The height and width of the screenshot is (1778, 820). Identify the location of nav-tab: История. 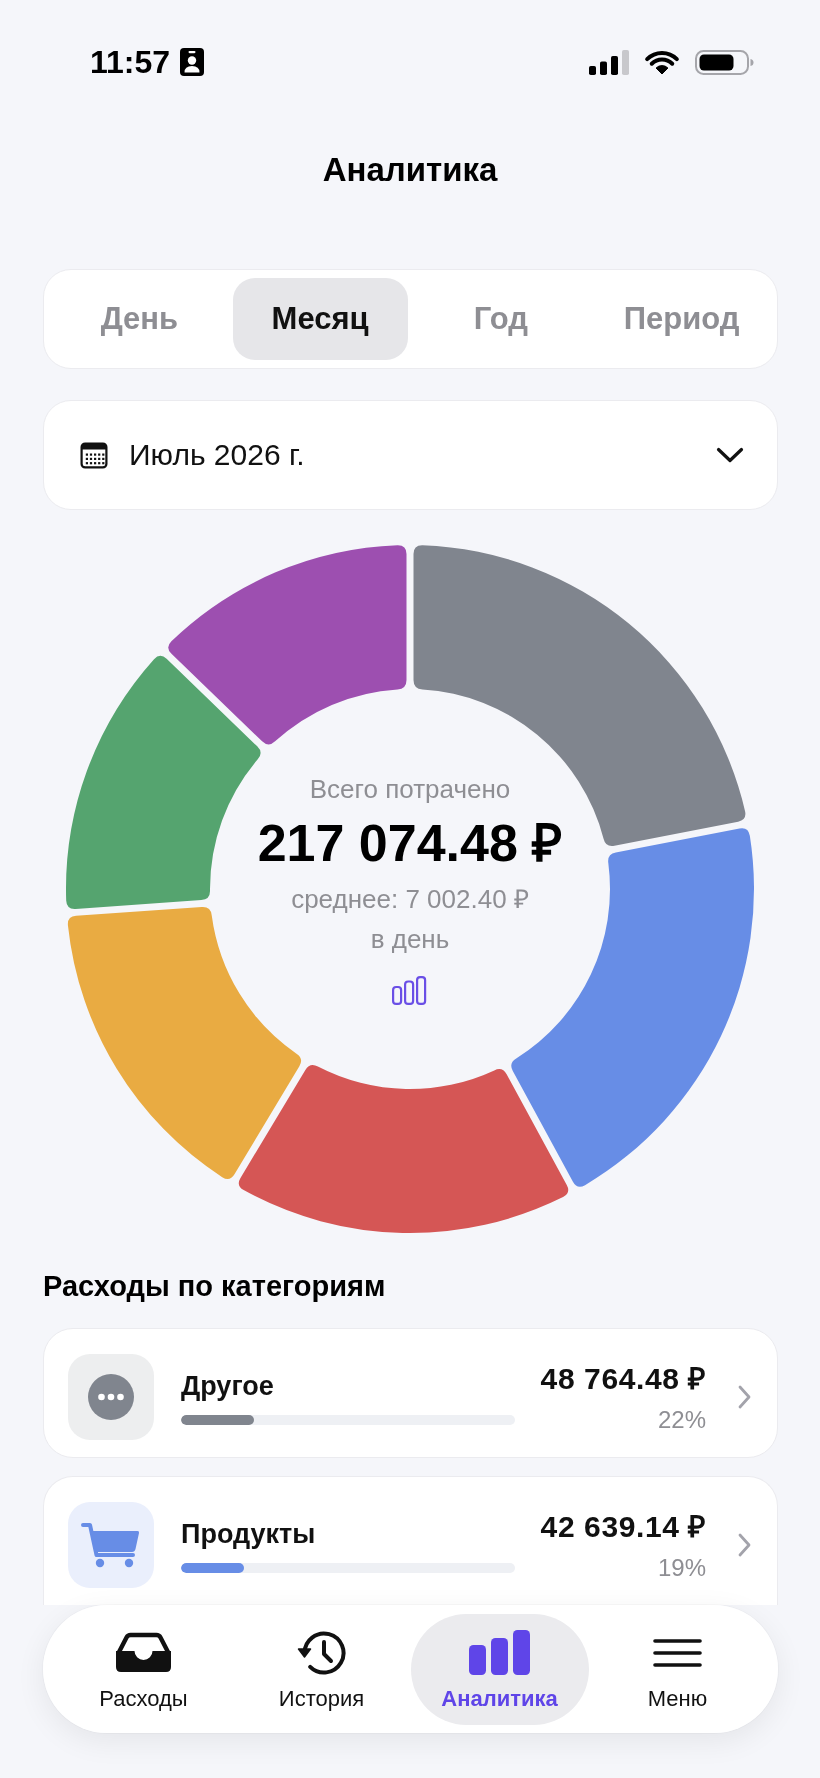
(321, 1669).